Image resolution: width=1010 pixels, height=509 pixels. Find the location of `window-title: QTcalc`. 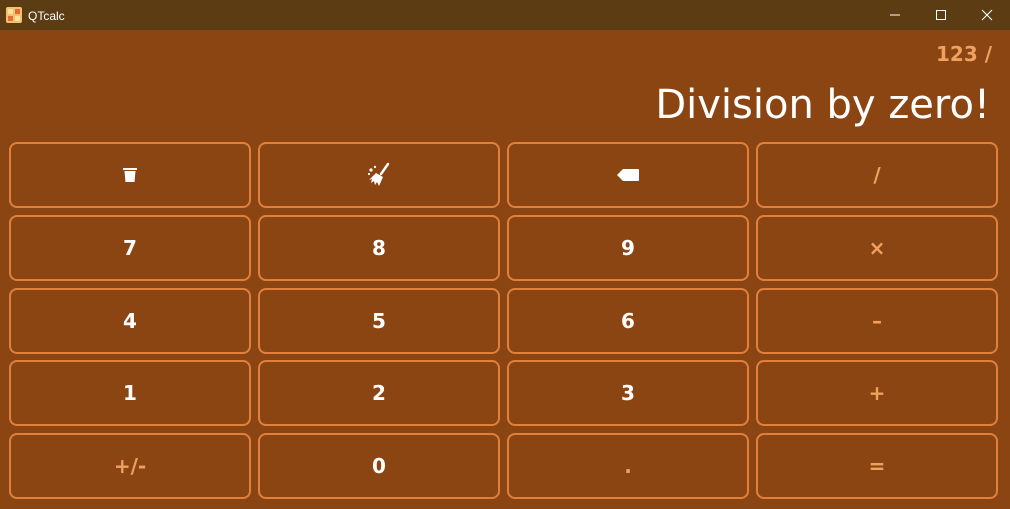

window-title: QTcalc is located at coordinates (46, 16).